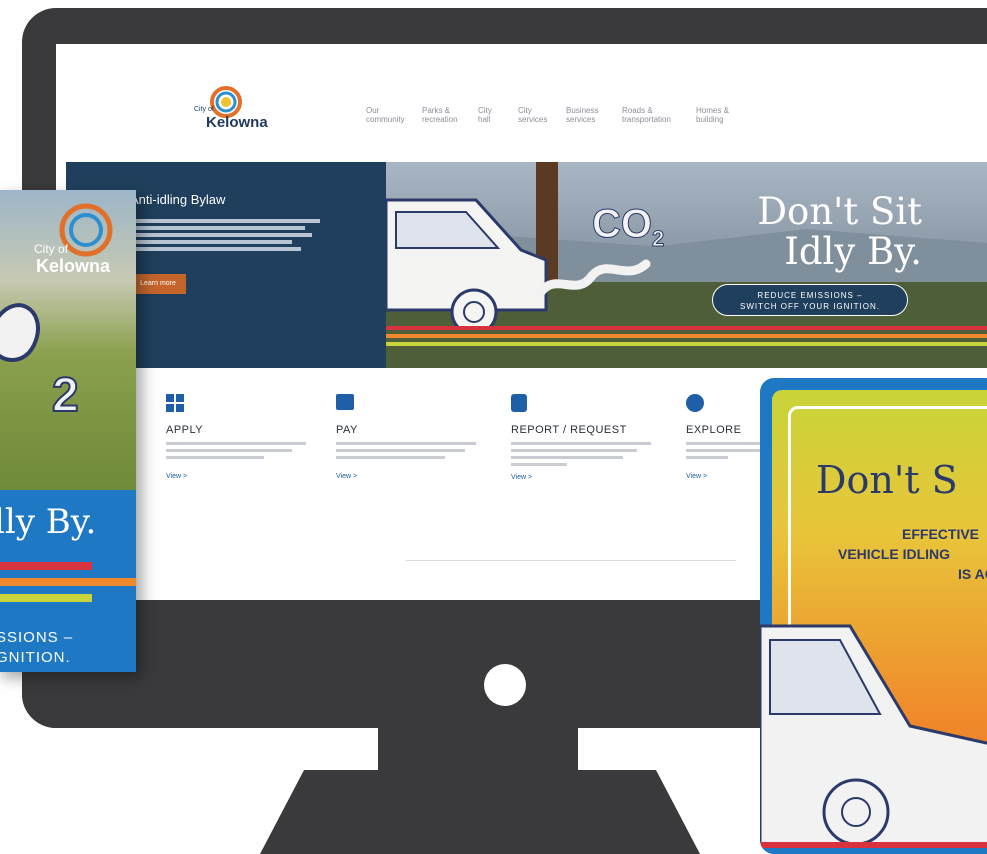  What do you see at coordinates (873, 616) in the screenshot?
I see `poster-right: Don't S EFFECTIVE VEHICLE IDLING IS AC` at bounding box center [873, 616].